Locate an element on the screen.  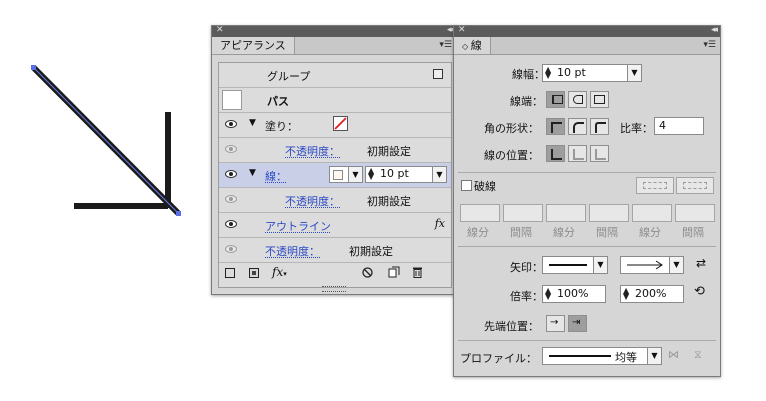
dash-align-corners-button is located at coordinates (655, 185).